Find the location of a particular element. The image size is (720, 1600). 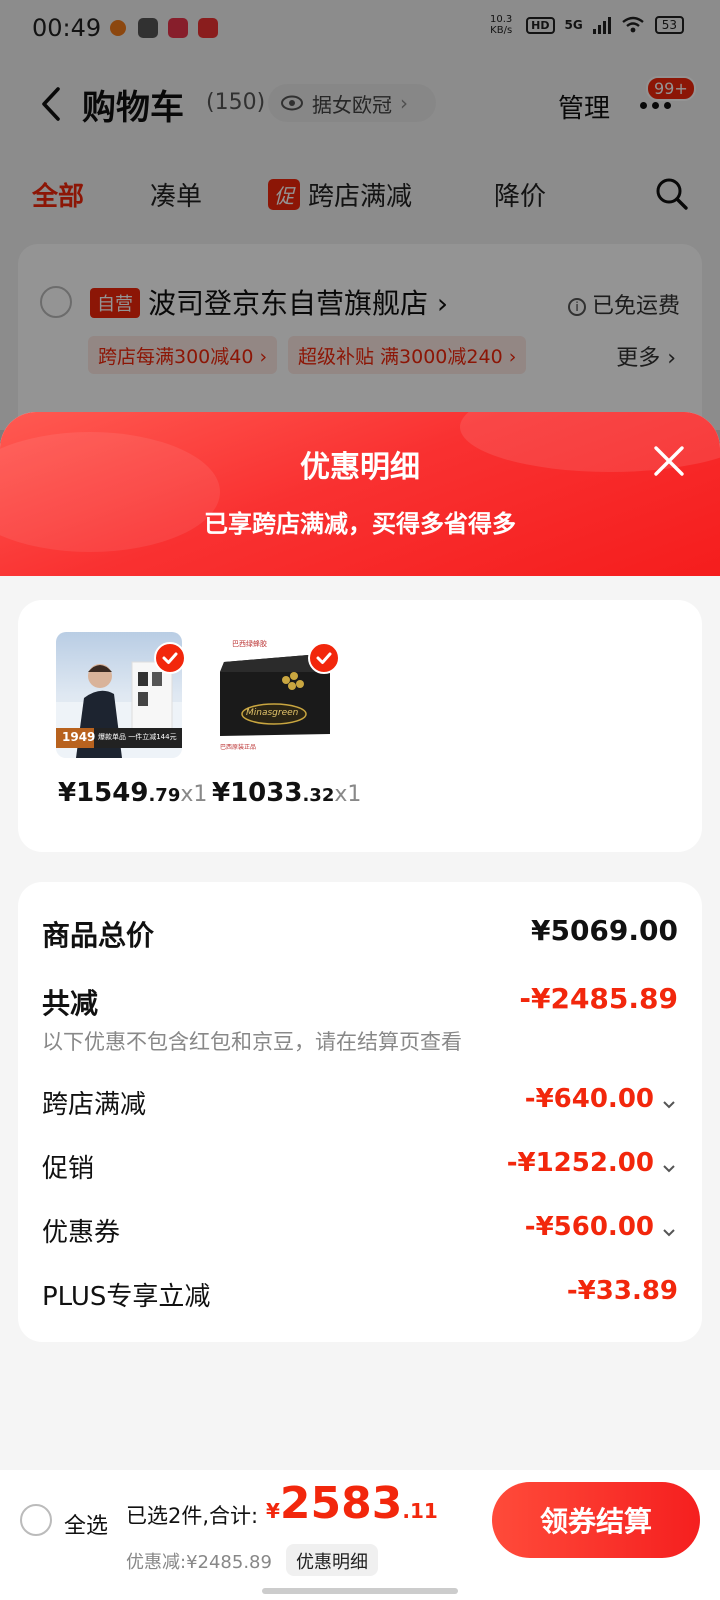

sheet-title: 优惠明细 is located at coordinates (360, 467).